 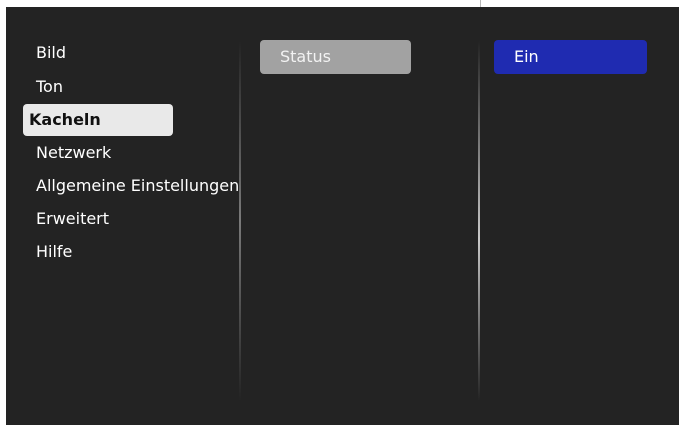 I want to click on menu-item-netzwerk: Netzwerk, so click(x=70, y=153).